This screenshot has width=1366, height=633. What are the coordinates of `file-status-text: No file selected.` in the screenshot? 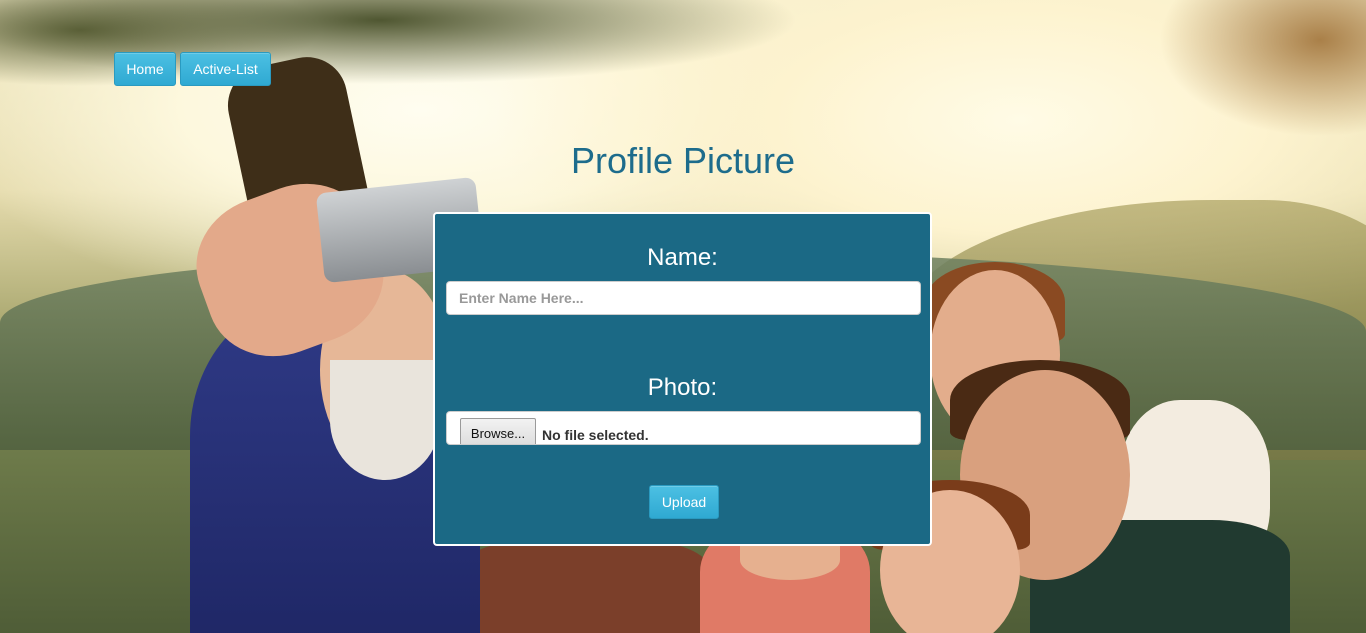 It's located at (595, 435).